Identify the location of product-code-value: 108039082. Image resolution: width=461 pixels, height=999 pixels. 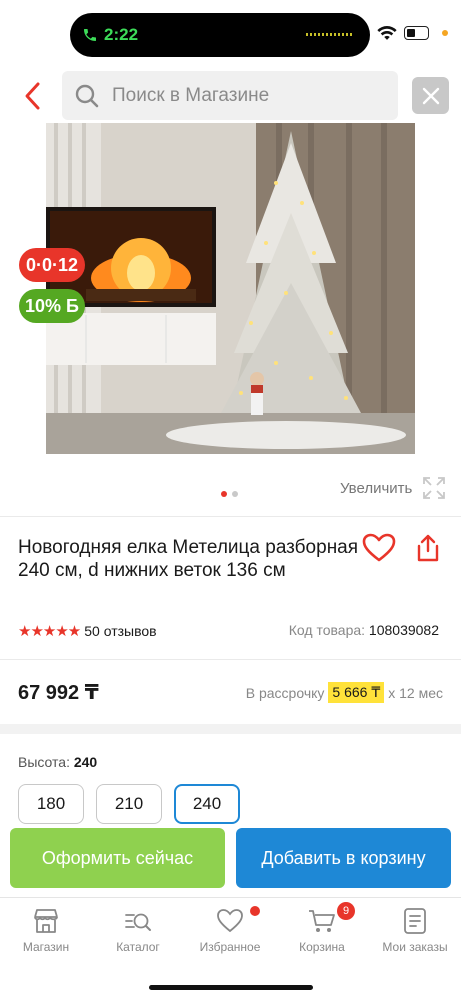
(403, 630).